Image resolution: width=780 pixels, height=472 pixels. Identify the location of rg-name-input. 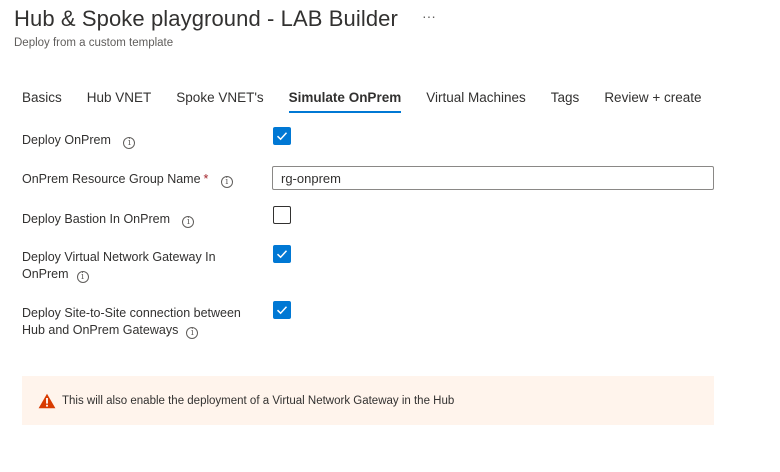
(493, 178).